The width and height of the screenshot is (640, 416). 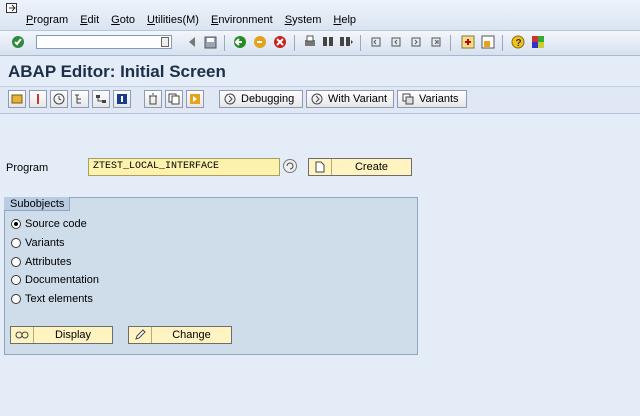 What do you see at coordinates (174, 99) in the screenshot?
I see `copy-icon` at bounding box center [174, 99].